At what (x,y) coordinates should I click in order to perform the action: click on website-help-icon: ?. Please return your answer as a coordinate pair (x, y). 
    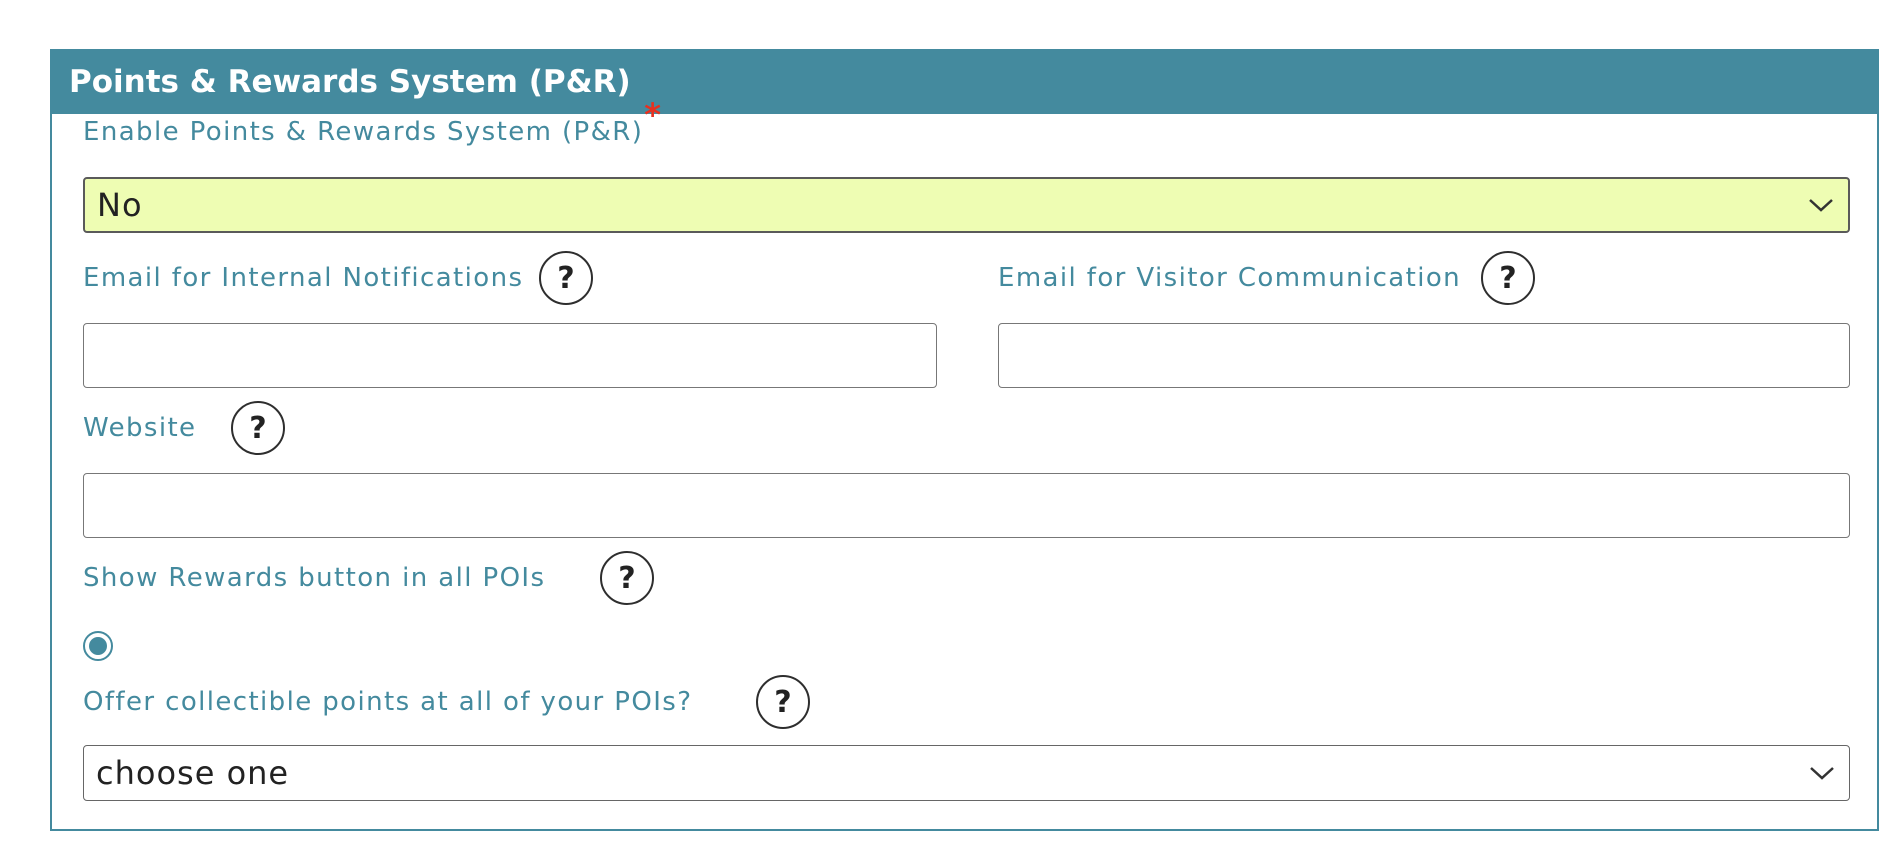
    Looking at the image, I should click on (258, 428).